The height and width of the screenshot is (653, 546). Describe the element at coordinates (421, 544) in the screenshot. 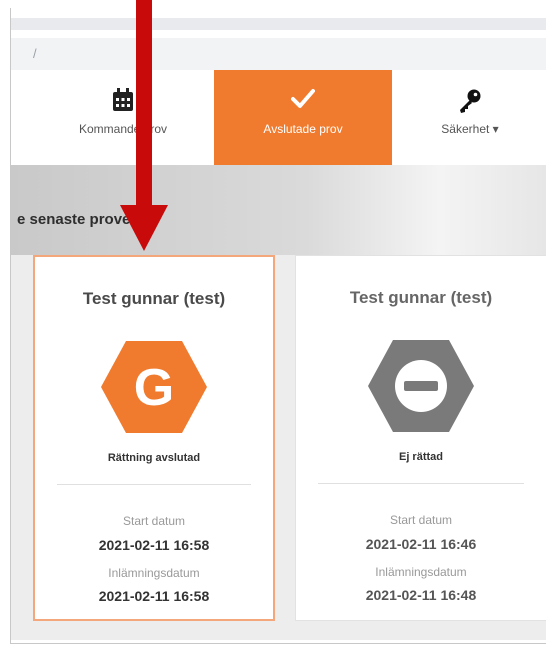

I see `start-date-value: 2021-02-11 16:46` at that location.